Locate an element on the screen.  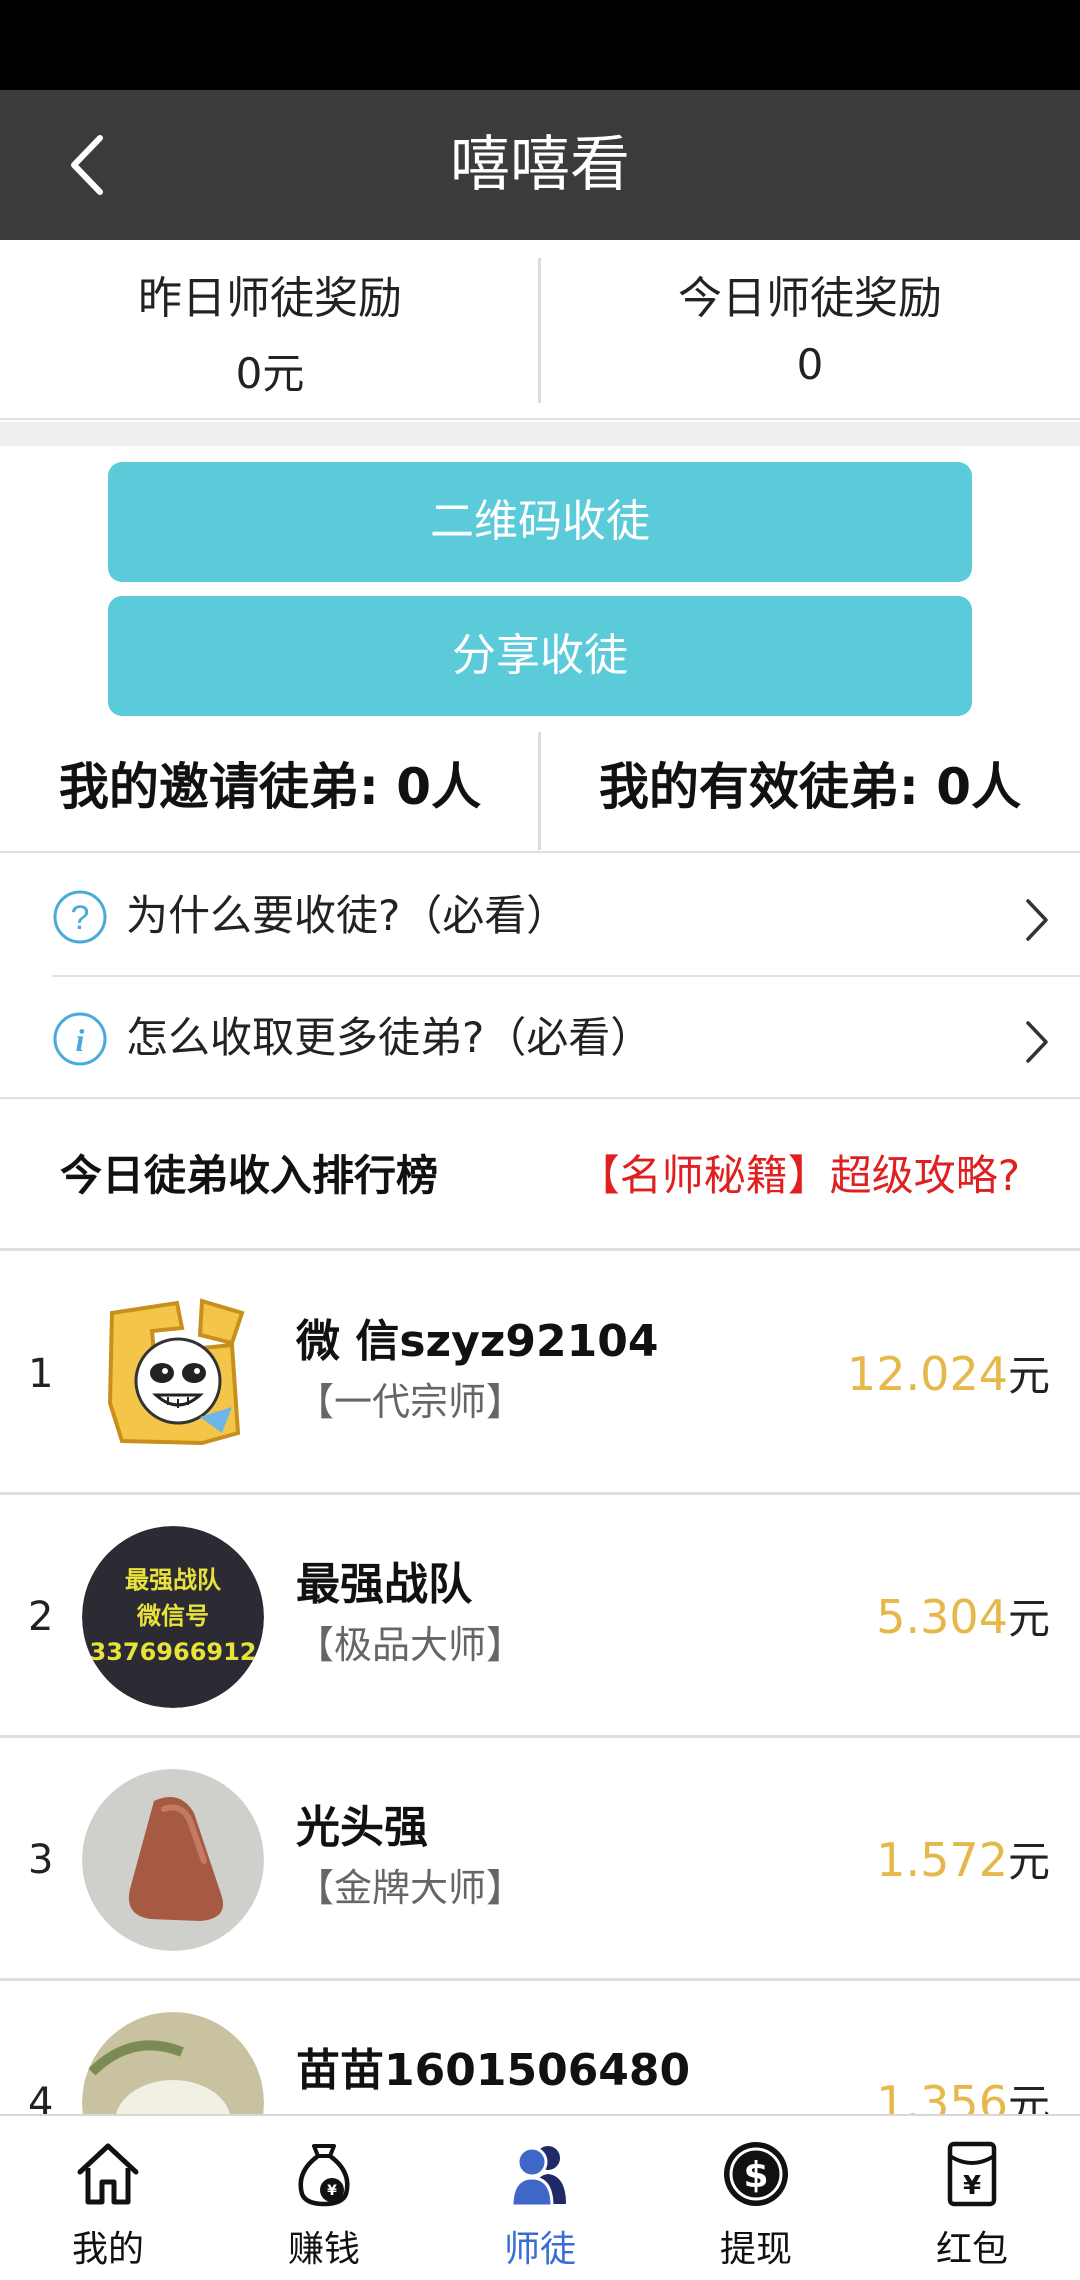
avatar-text-line: 3376966912 is located at coordinates (173, 1652).